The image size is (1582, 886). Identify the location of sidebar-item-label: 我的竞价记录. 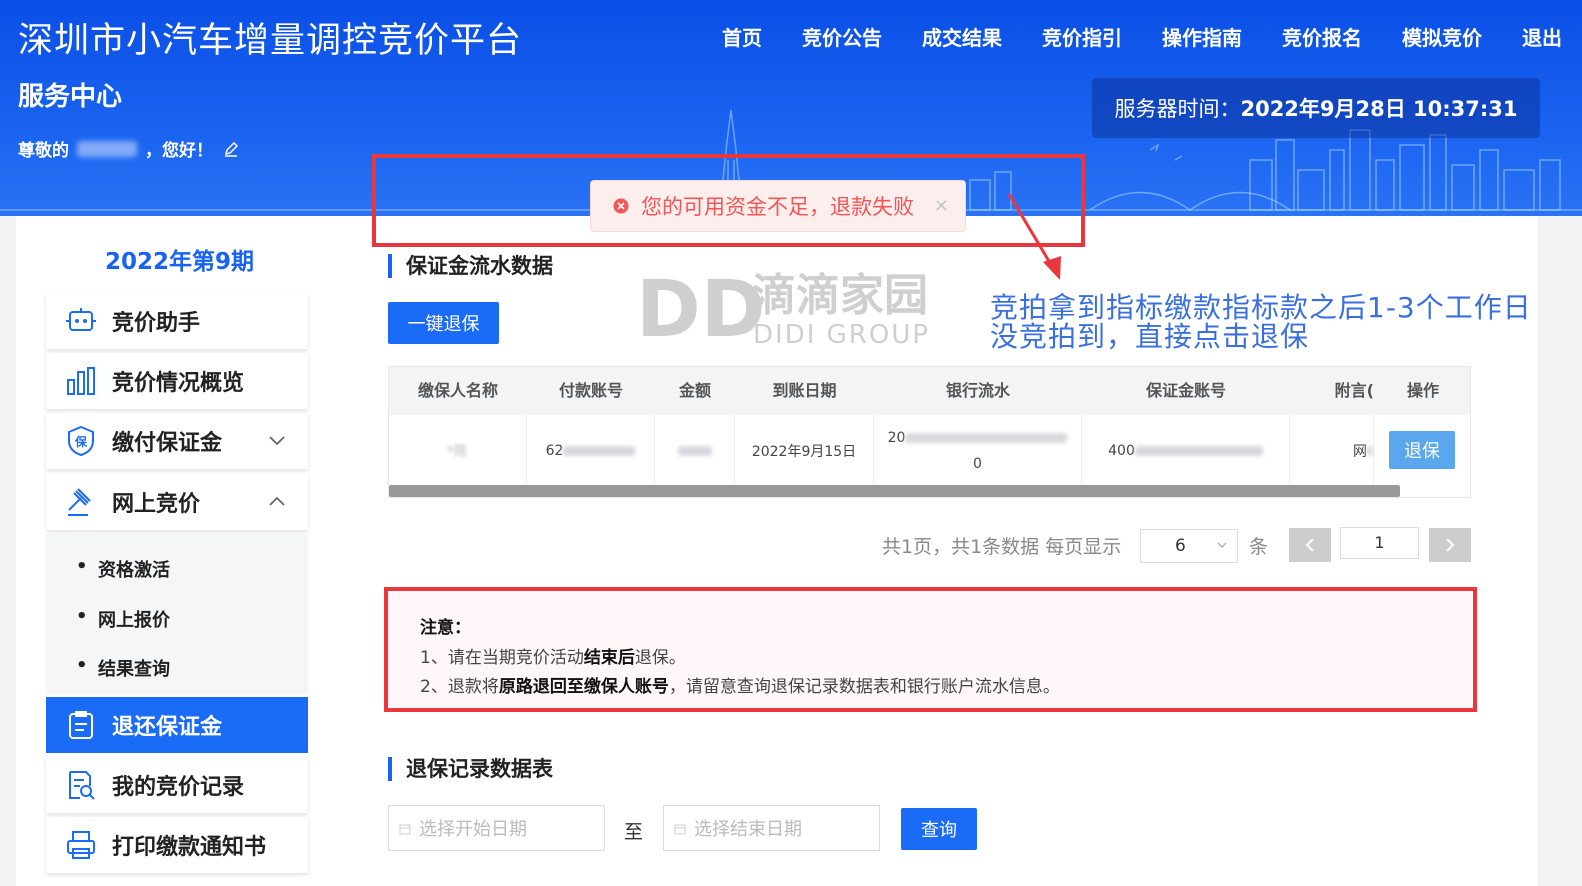
(178, 787).